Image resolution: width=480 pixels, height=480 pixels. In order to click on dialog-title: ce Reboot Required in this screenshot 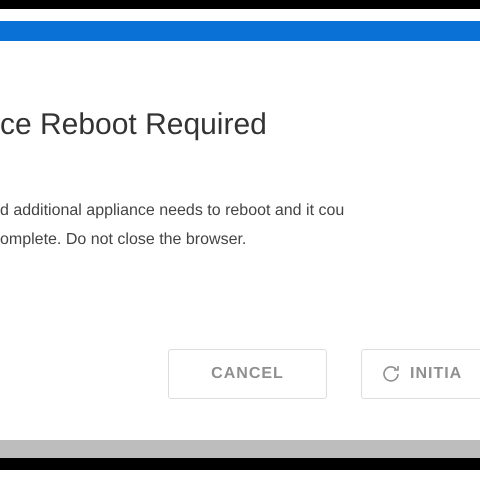, I will do `click(133, 125)`.